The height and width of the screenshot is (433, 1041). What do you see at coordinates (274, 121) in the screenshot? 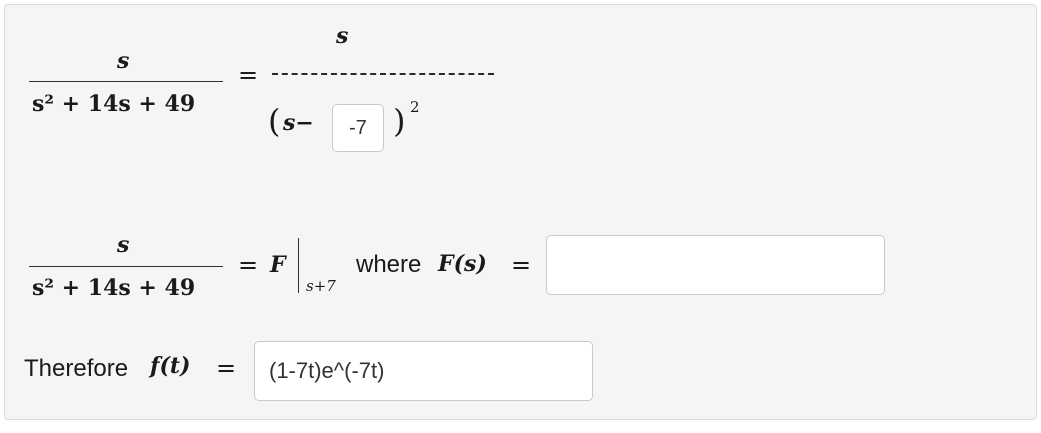
I see `eq1-open-paren: (` at bounding box center [274, 121].